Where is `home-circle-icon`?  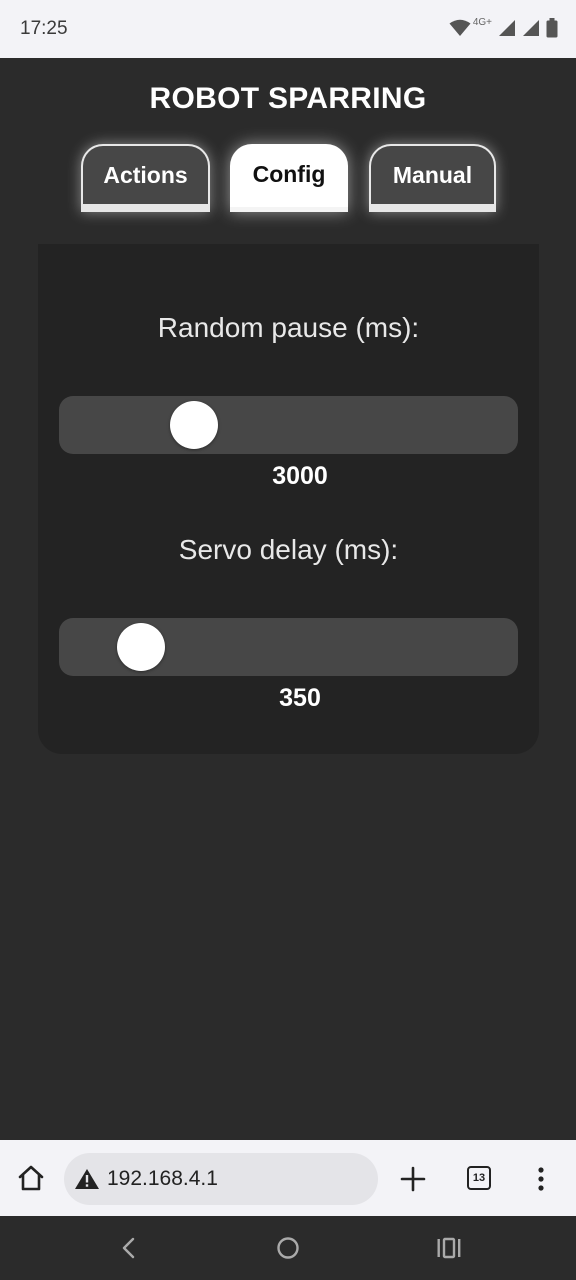
home-circle-icon is located at coordinates (288, 1248).